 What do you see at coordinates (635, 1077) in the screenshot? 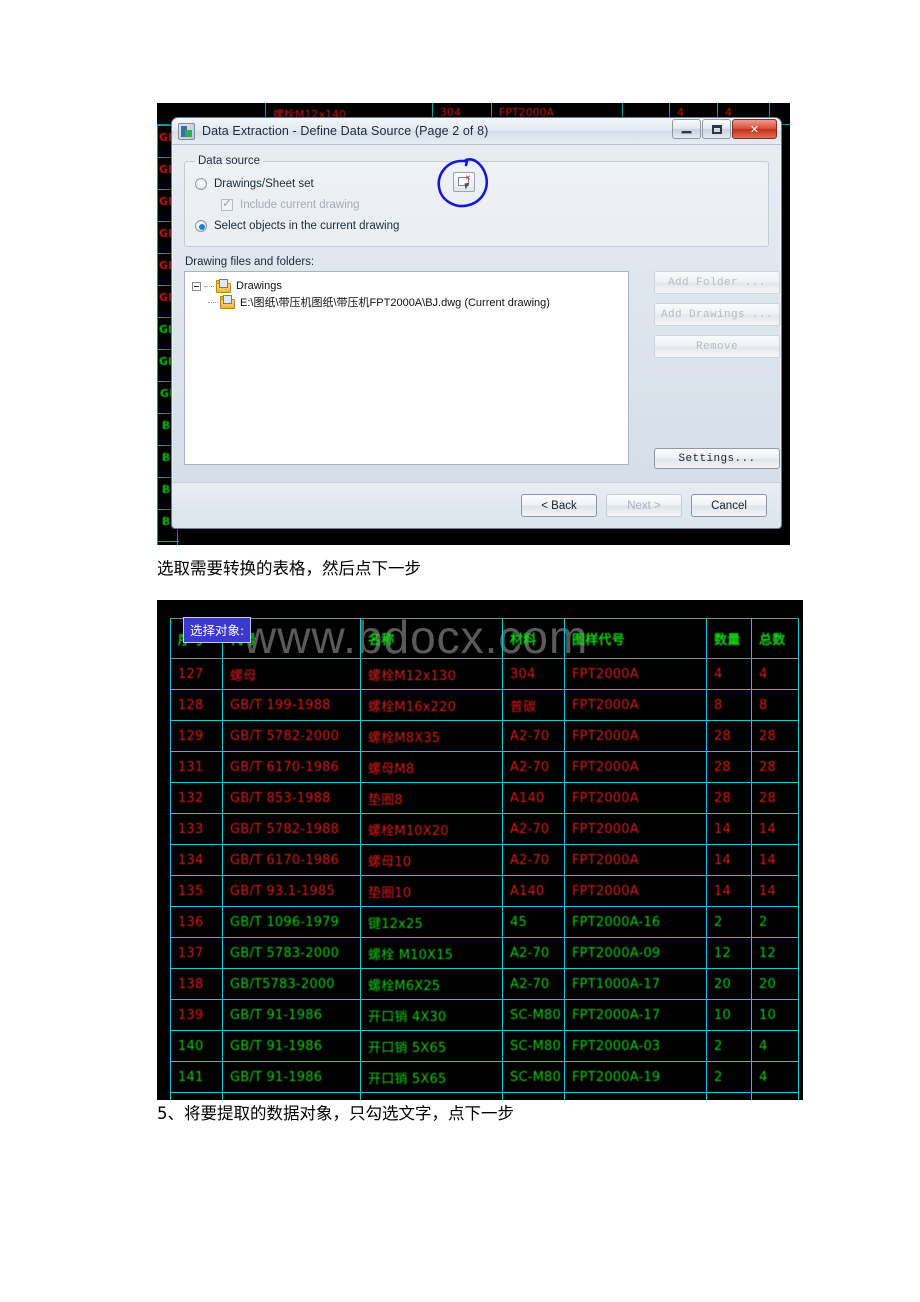
I see `table-cell: FPT2000A-19` at bounding box center [635, 1077].